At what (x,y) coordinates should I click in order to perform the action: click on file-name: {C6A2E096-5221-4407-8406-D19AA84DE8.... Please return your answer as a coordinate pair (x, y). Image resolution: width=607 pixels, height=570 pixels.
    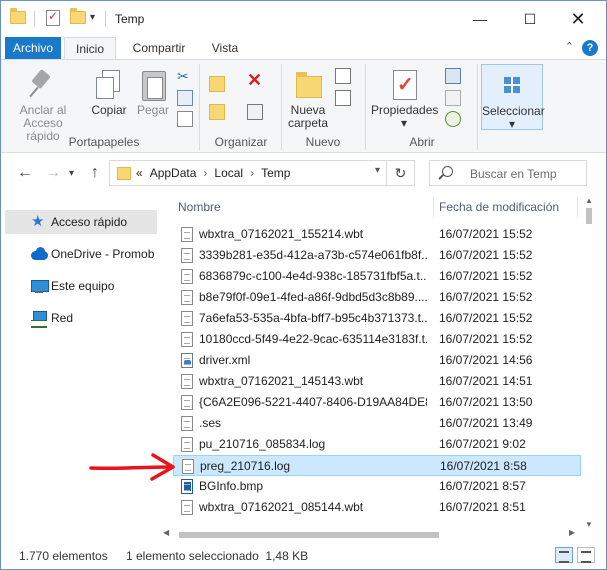
    Looking at the image, I should click on (313, 402).